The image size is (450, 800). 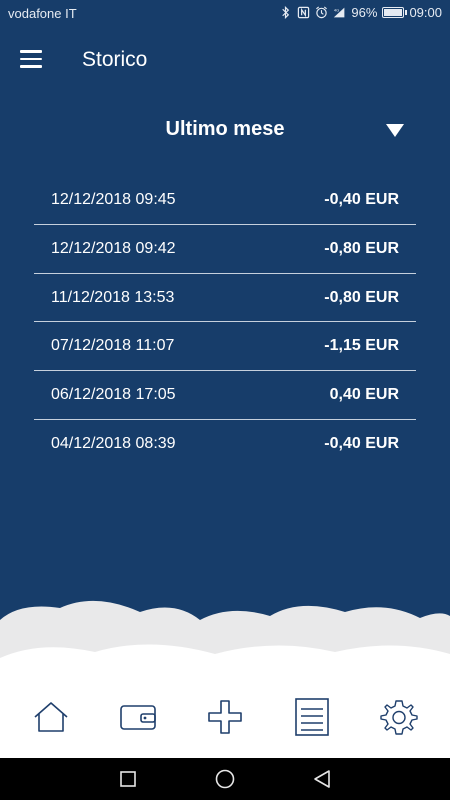 I want to click on nav-history, so click(x=312, y=717).